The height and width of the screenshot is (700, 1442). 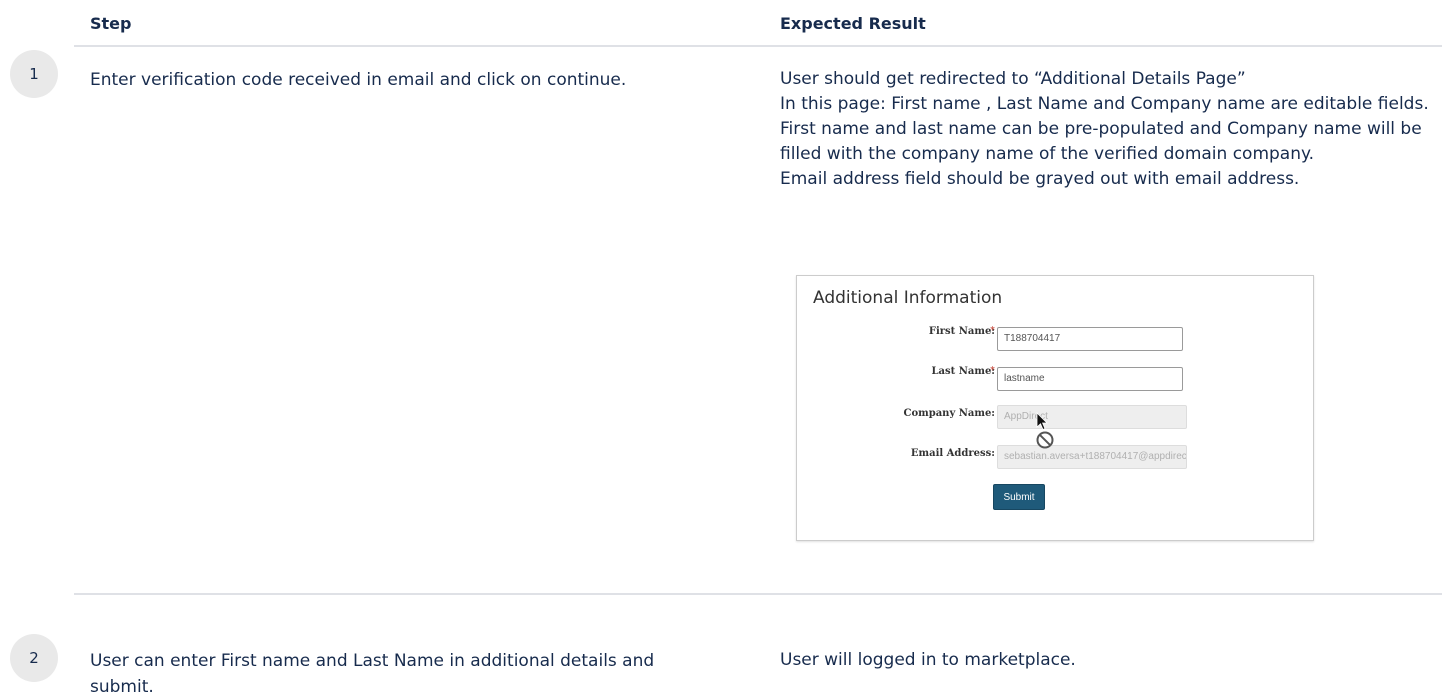 I want to click on last-name-label: Last Name:, so click(x=963, y=371).